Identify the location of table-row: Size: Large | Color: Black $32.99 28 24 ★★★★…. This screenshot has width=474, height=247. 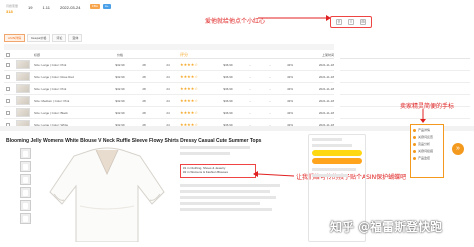
(169, 113).